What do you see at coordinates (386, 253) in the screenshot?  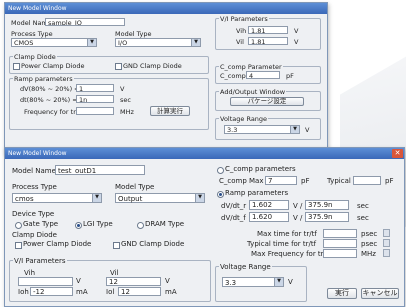 I see `max-freq-spinner` at bounding box center [386, 253].